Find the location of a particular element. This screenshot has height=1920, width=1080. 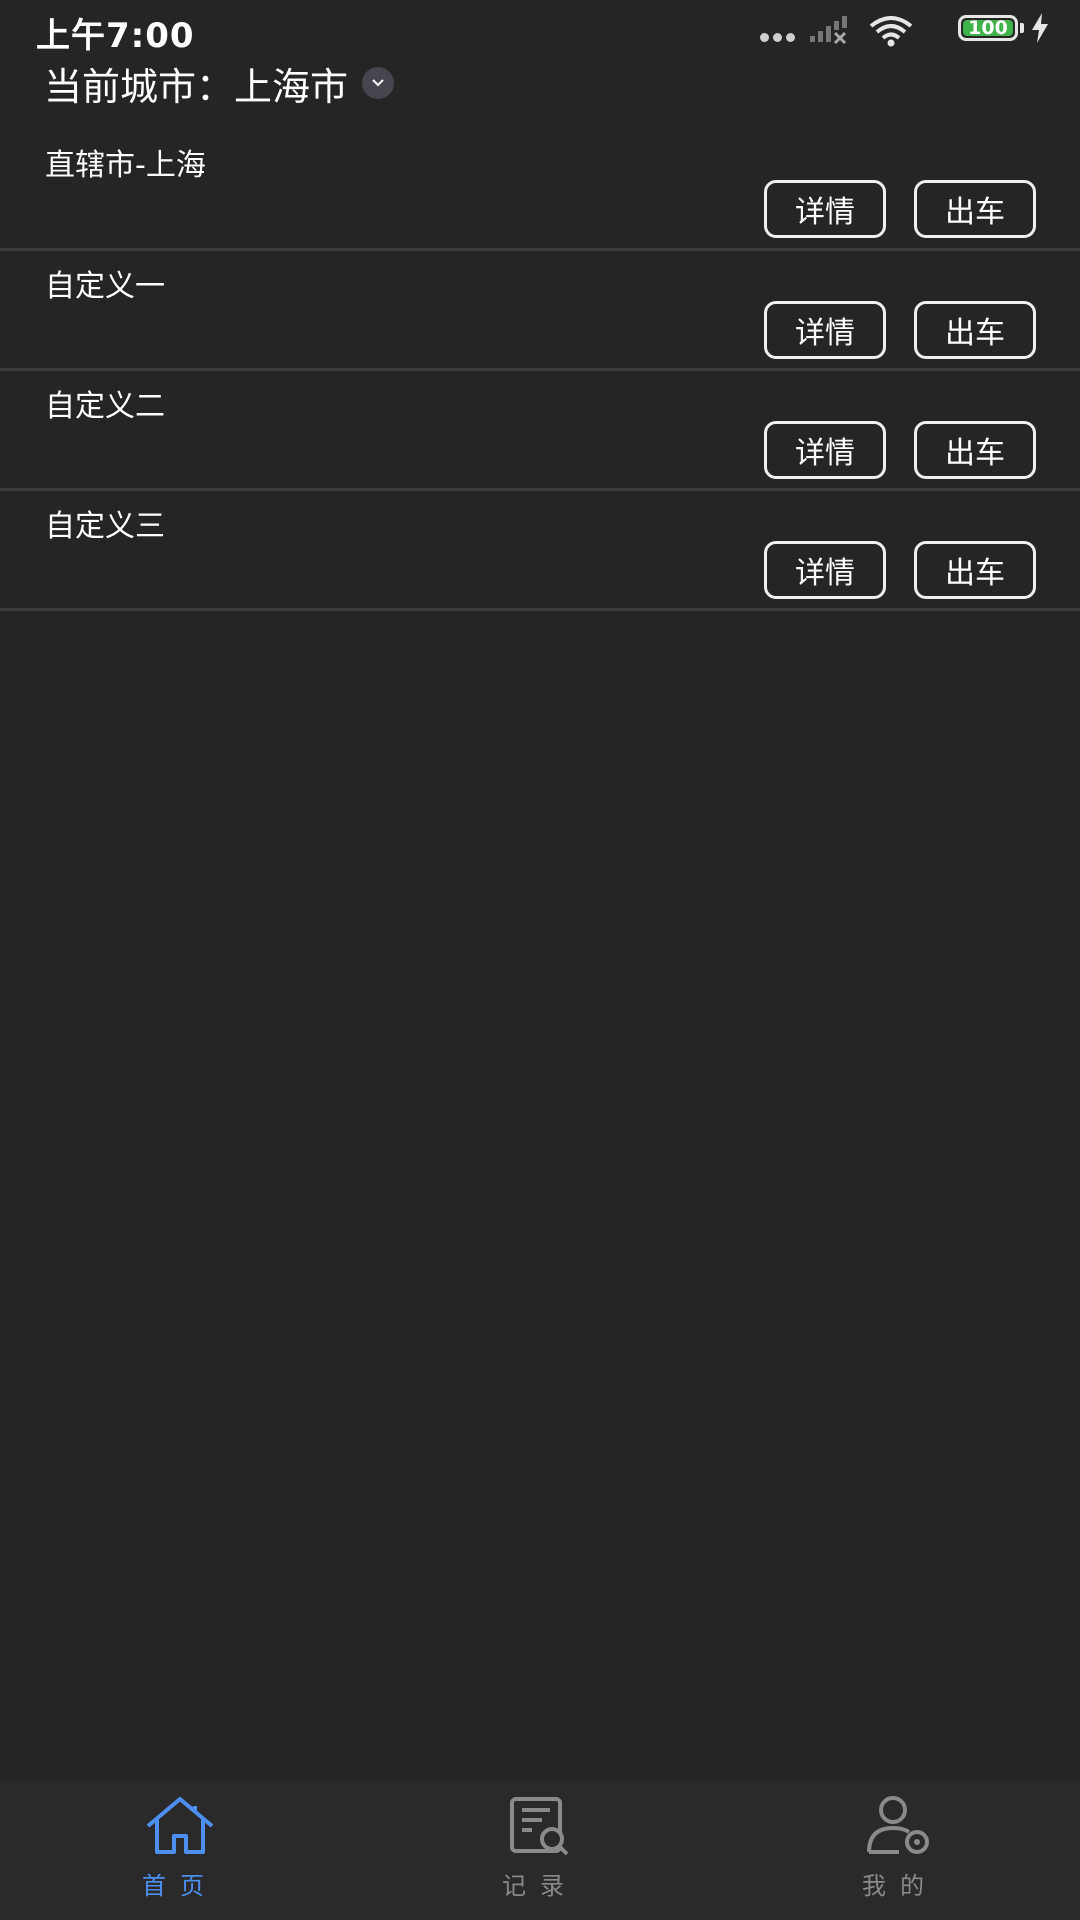

tab-label: 我的 is located at coordinates (900, 1886).